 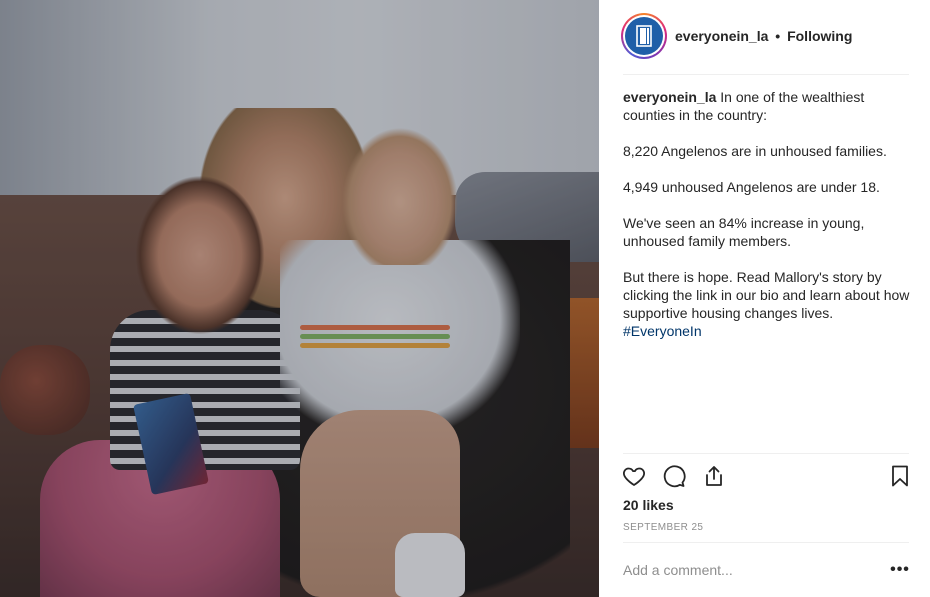 I want to click on heart-icon, so click(x=634, y=476).